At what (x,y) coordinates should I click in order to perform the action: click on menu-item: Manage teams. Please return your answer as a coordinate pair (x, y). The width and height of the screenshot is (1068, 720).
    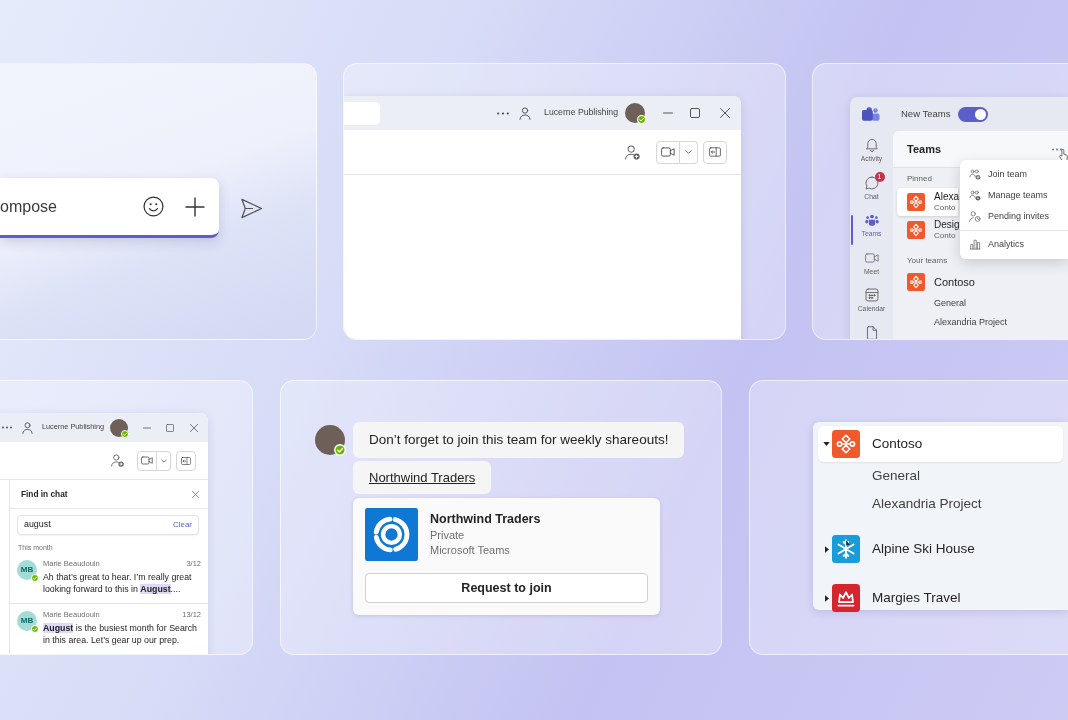
    Looking at the image, I should click on (1014, 195).